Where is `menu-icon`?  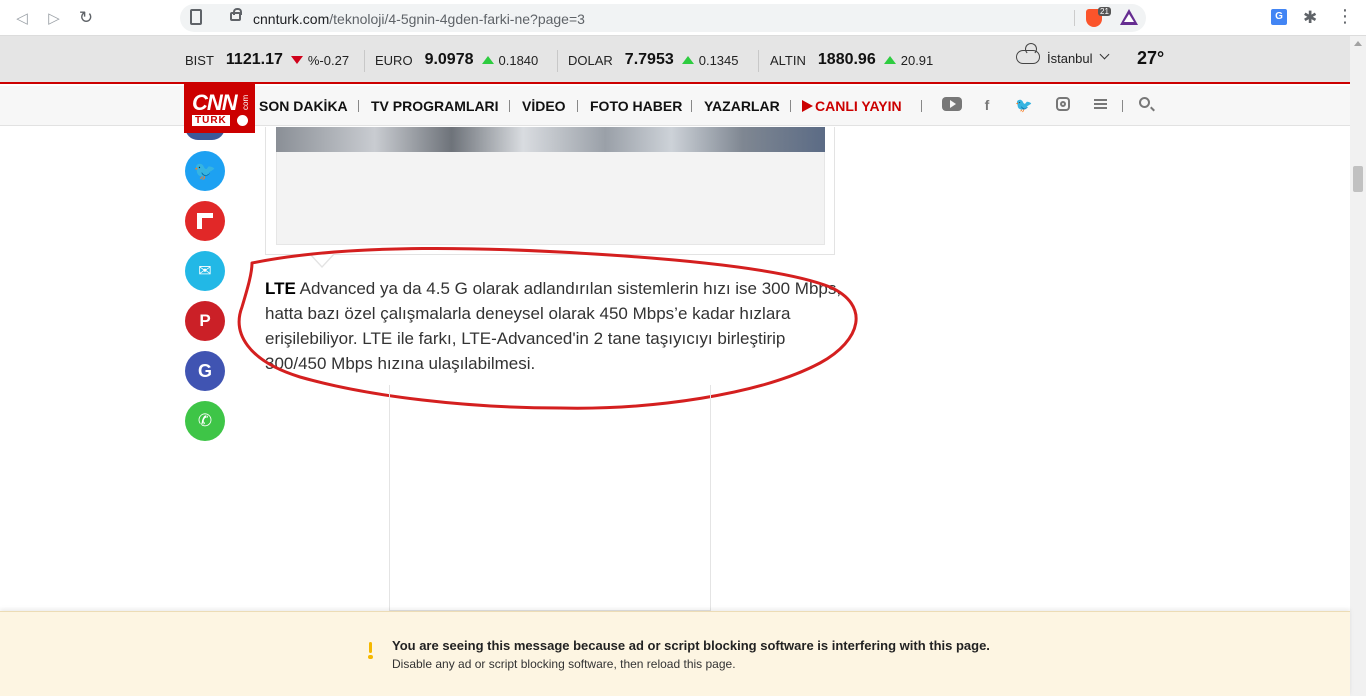 menu-icon is located at coordinates (1100, 104).